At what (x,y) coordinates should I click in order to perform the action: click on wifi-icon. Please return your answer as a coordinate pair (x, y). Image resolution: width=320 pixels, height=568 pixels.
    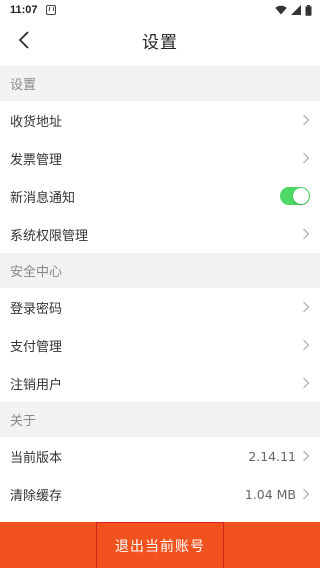
    Looking at the image, I should click on (281, 10).